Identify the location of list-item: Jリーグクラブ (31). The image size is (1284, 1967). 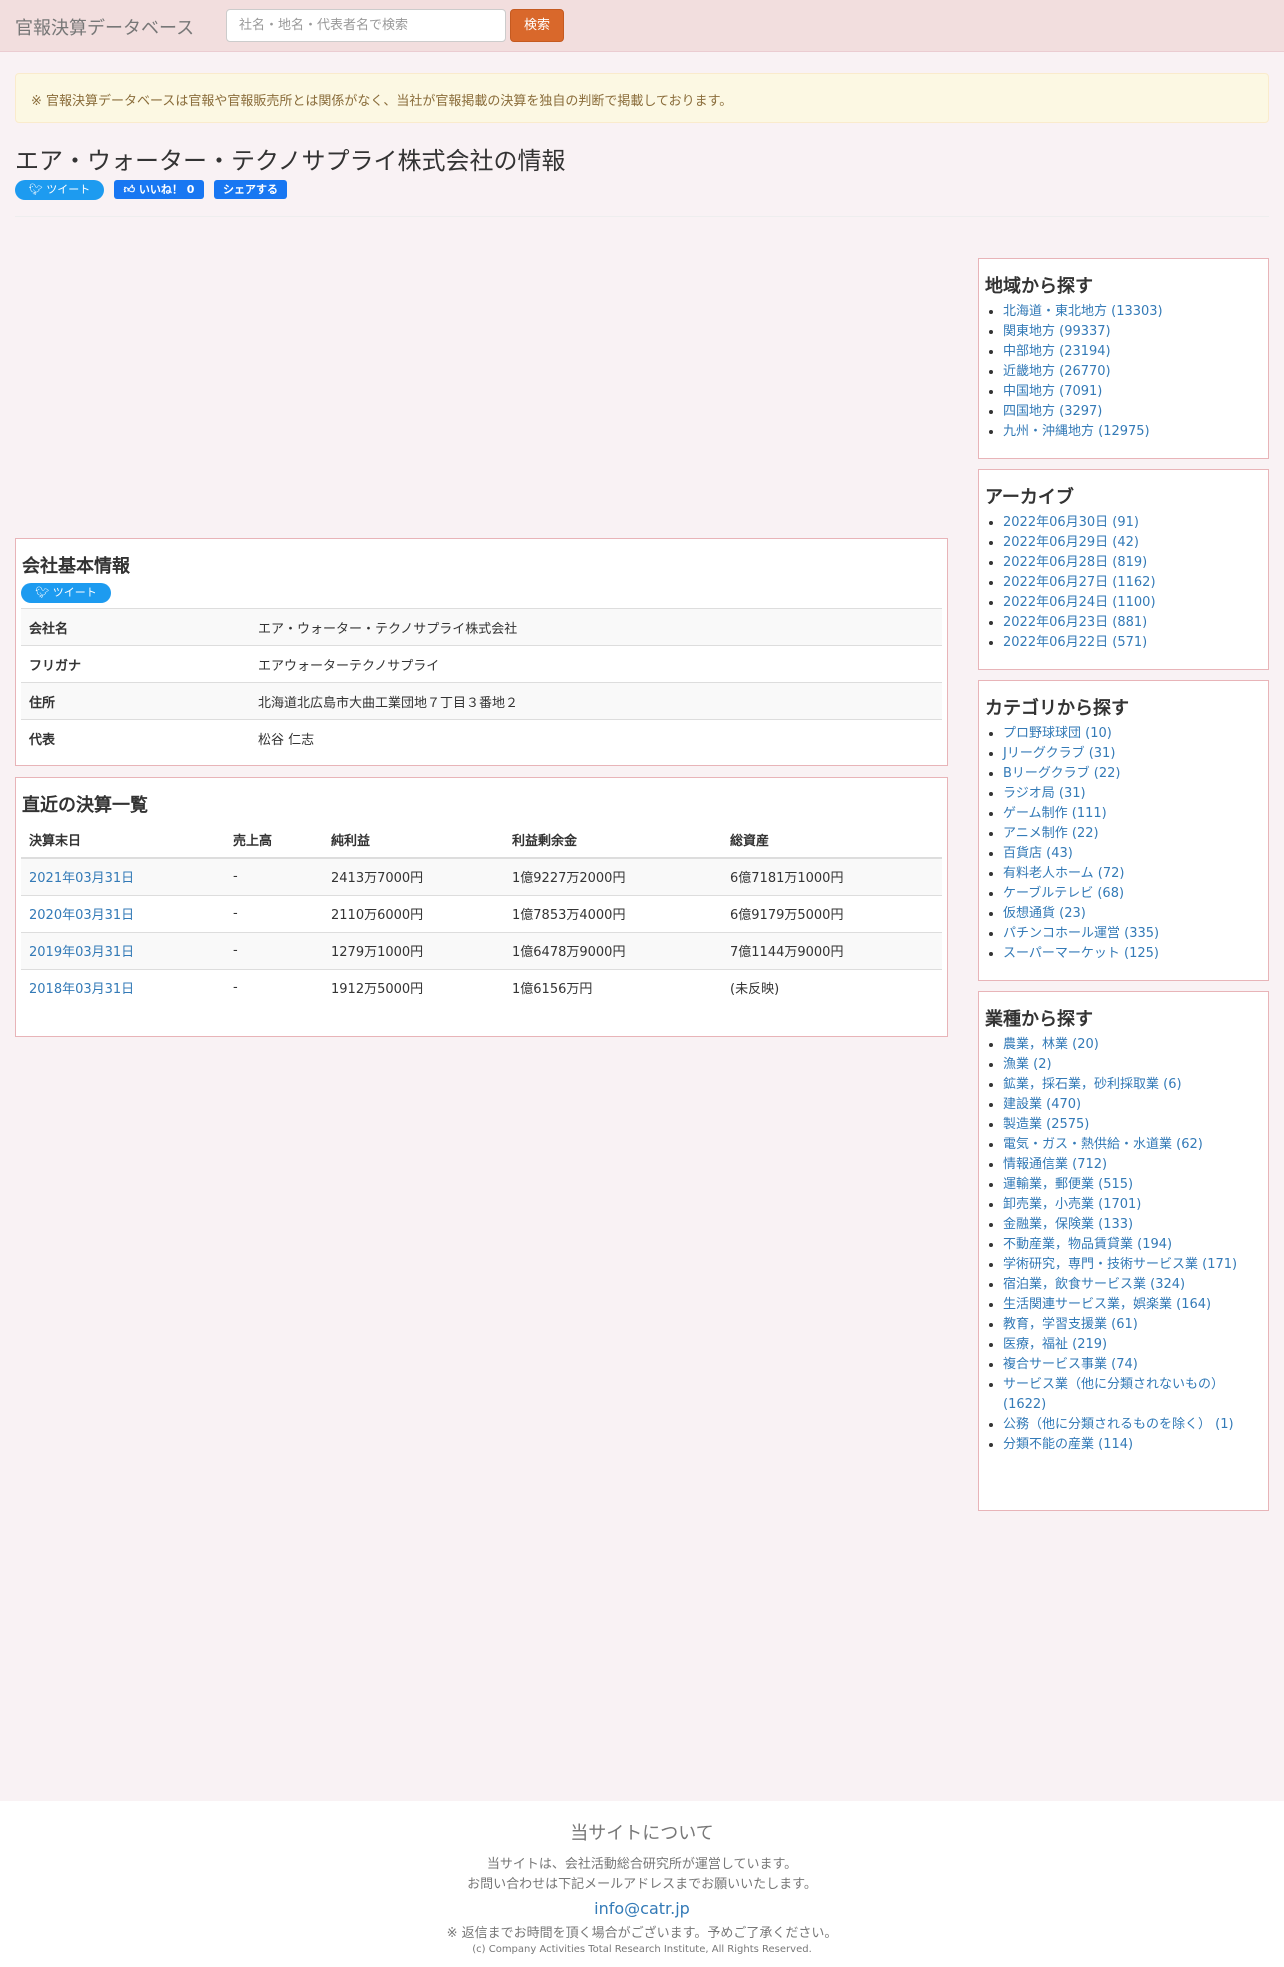
(1081, 754).